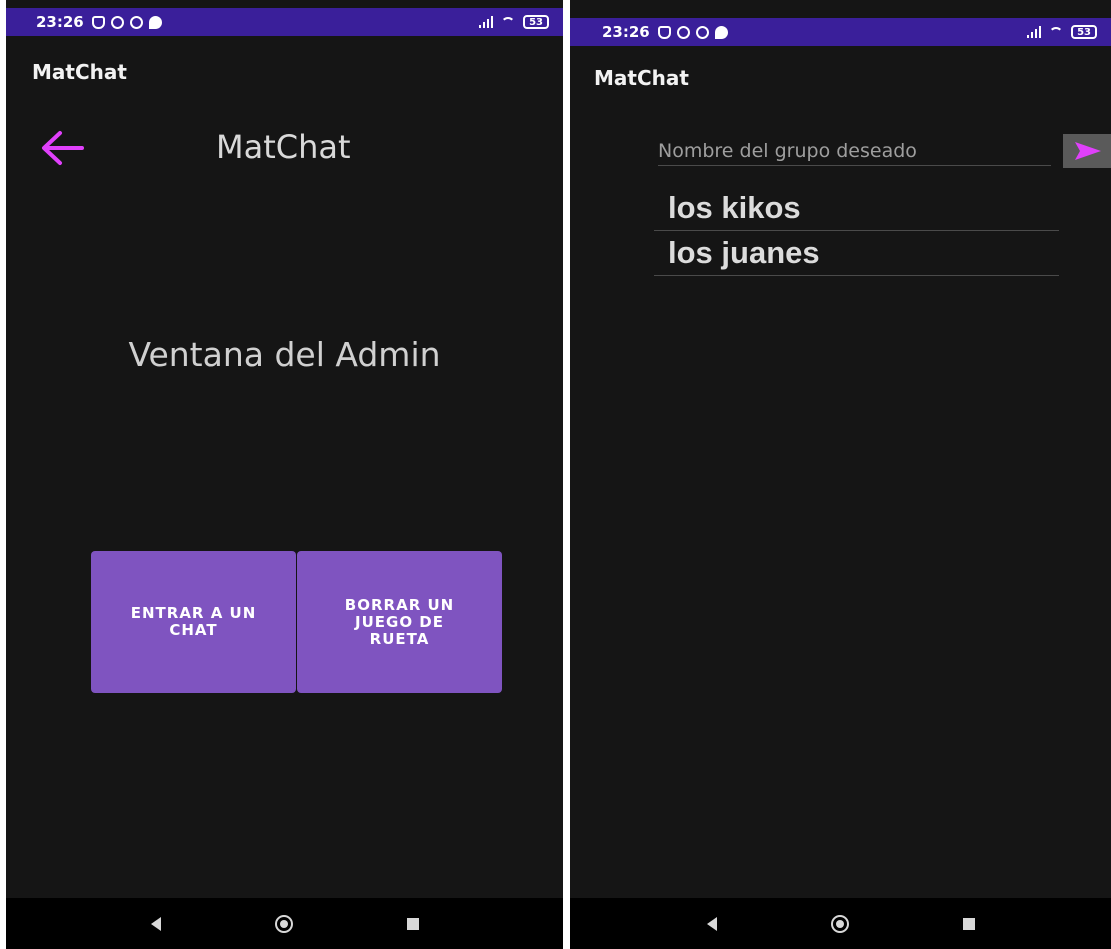  Describe the element at coordinates (283, 147) in the screenshot. I see `header-title: MatChat` at that location.